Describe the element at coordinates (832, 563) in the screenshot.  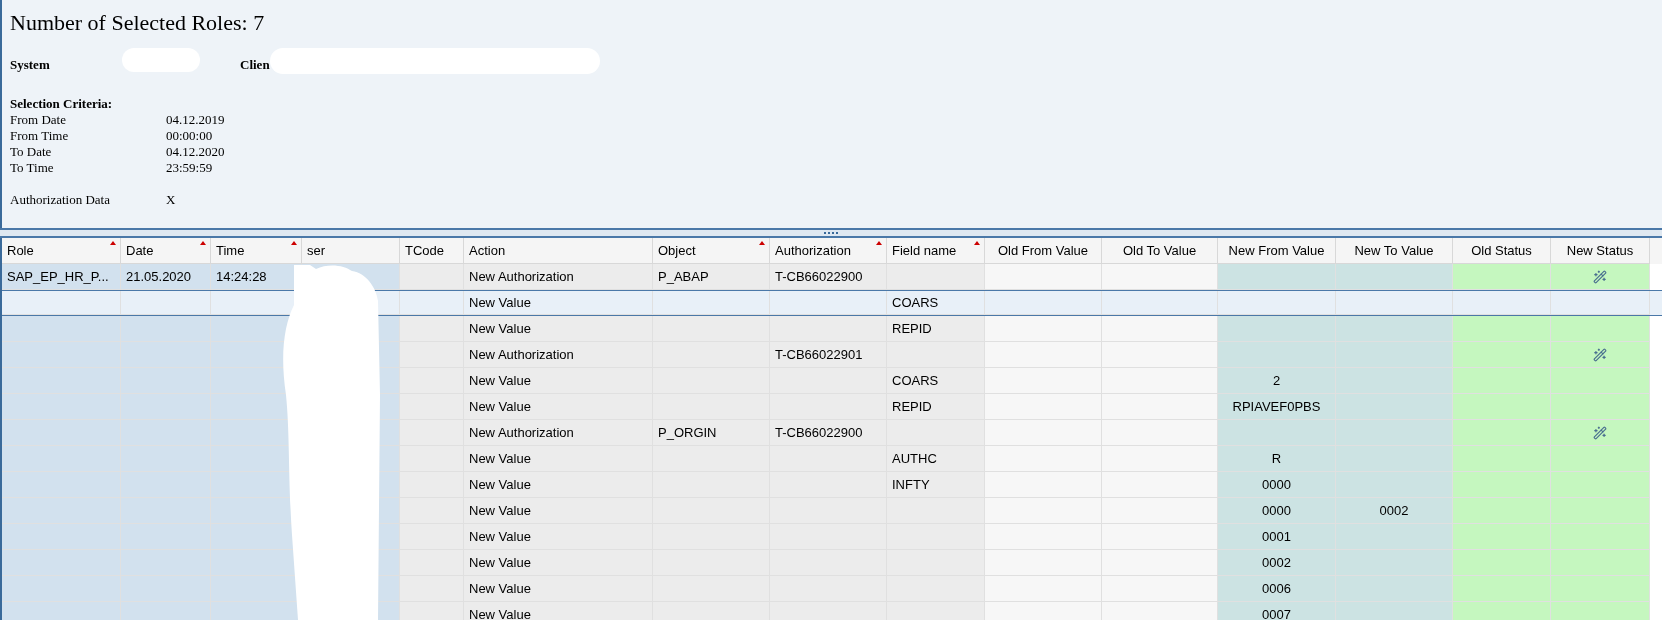
I see `table-row: New Value 0002` at that location.